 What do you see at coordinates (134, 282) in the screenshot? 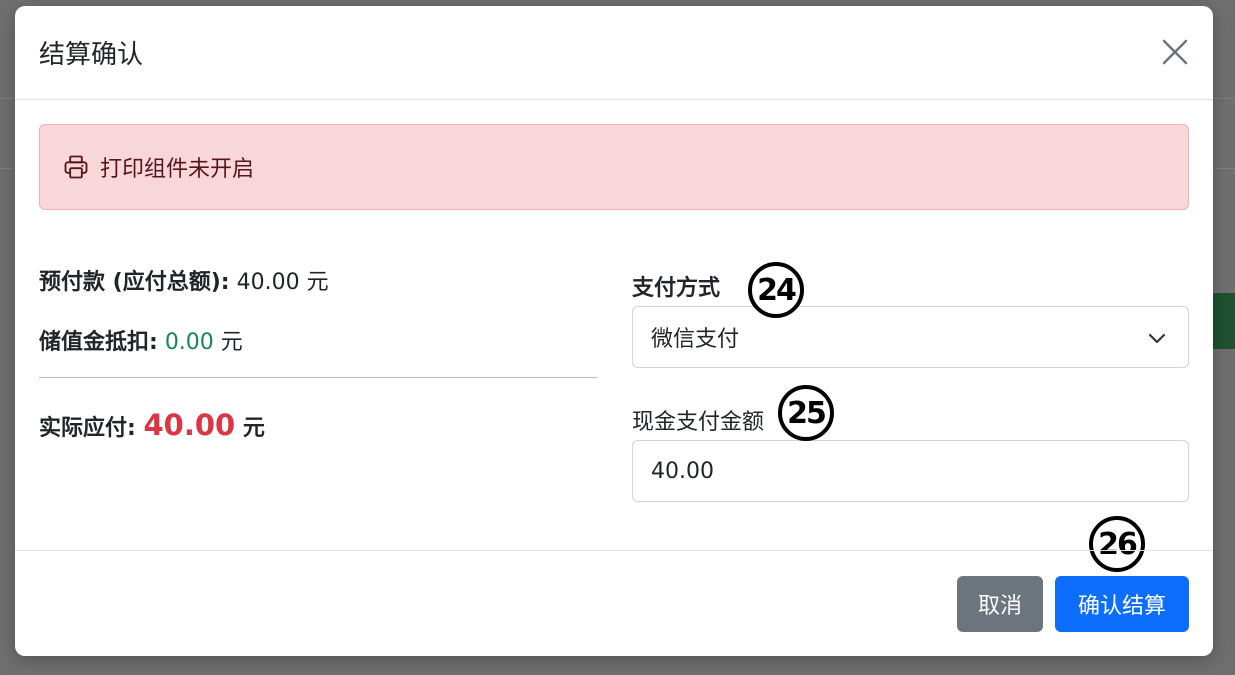
I see `prepaid-label: 预付款 (应付总额):` at bounding box center [134, 282].